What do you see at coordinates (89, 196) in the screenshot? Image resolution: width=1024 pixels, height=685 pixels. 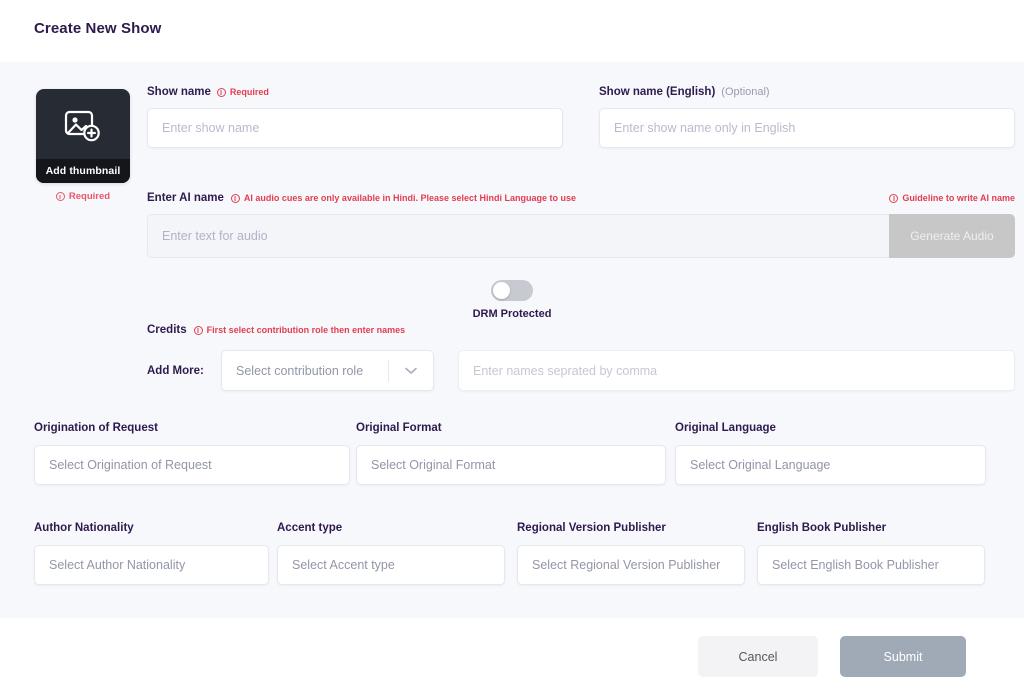 I see `thumbnail-required-label: Required` at bounding box center [89, 196].